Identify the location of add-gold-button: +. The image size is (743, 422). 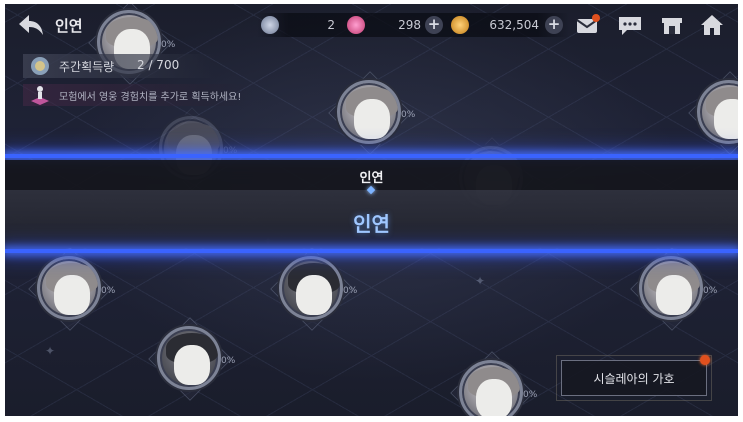
(554, 25).